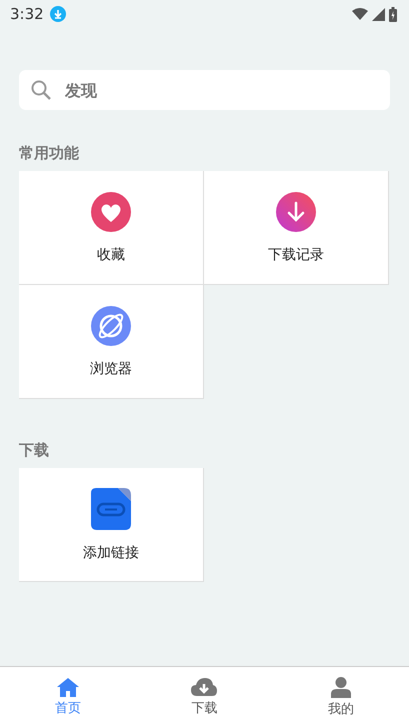 The image size is (409, 727). I want to click on feature-tile: 浏览器, so click(111, 342).